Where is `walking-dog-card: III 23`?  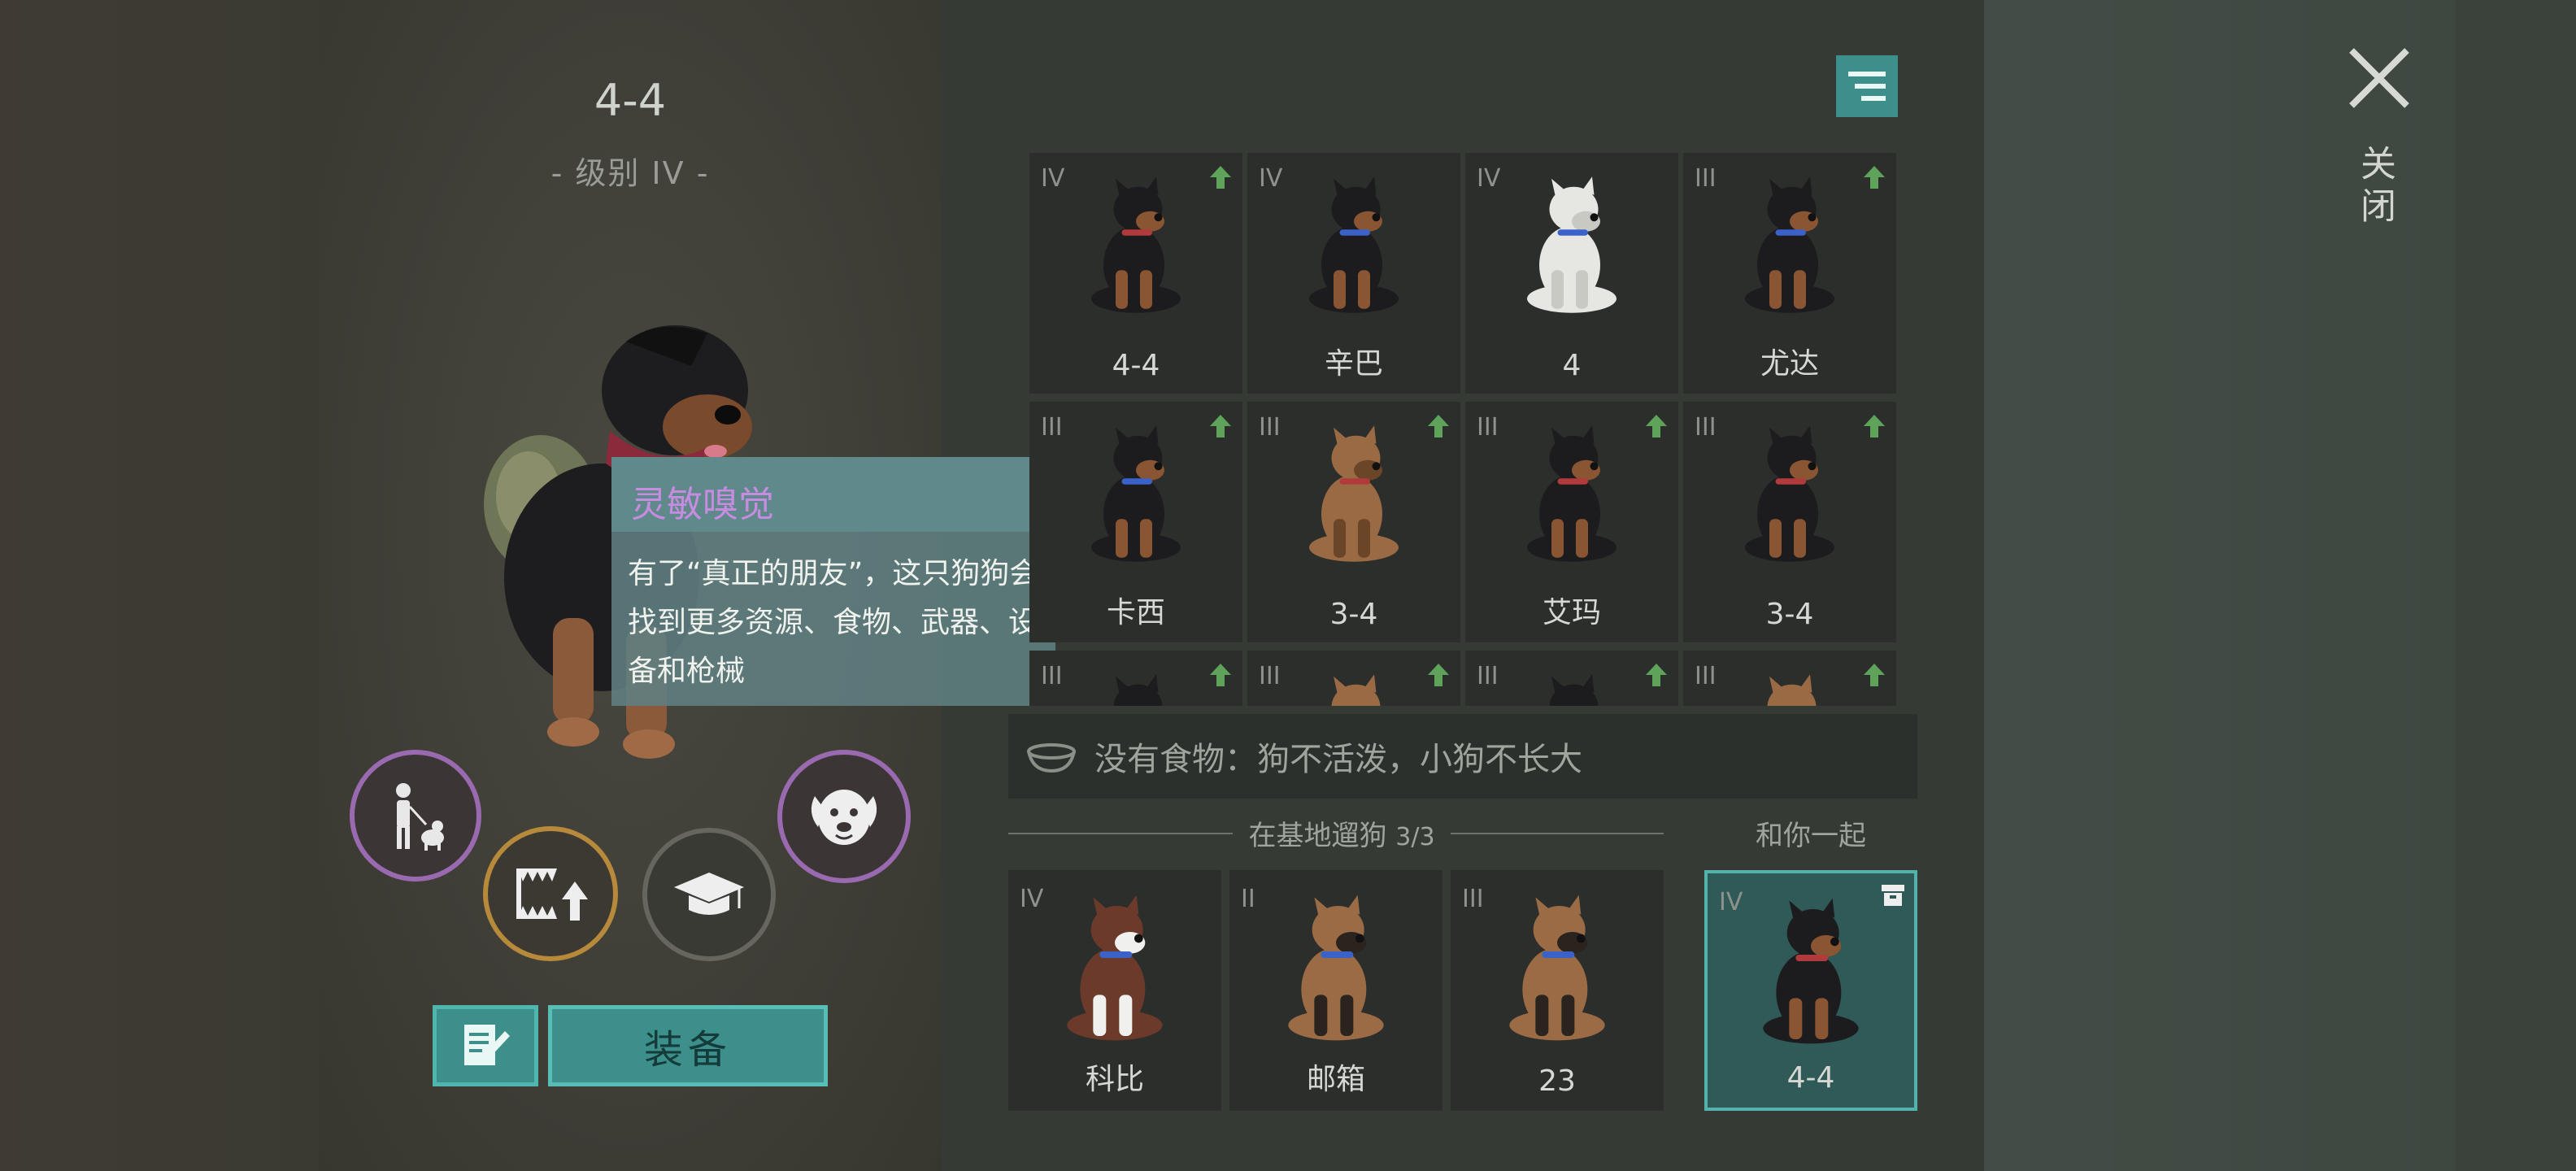 walking-dog-card: III 23 is located at coordinates (1557, 991).